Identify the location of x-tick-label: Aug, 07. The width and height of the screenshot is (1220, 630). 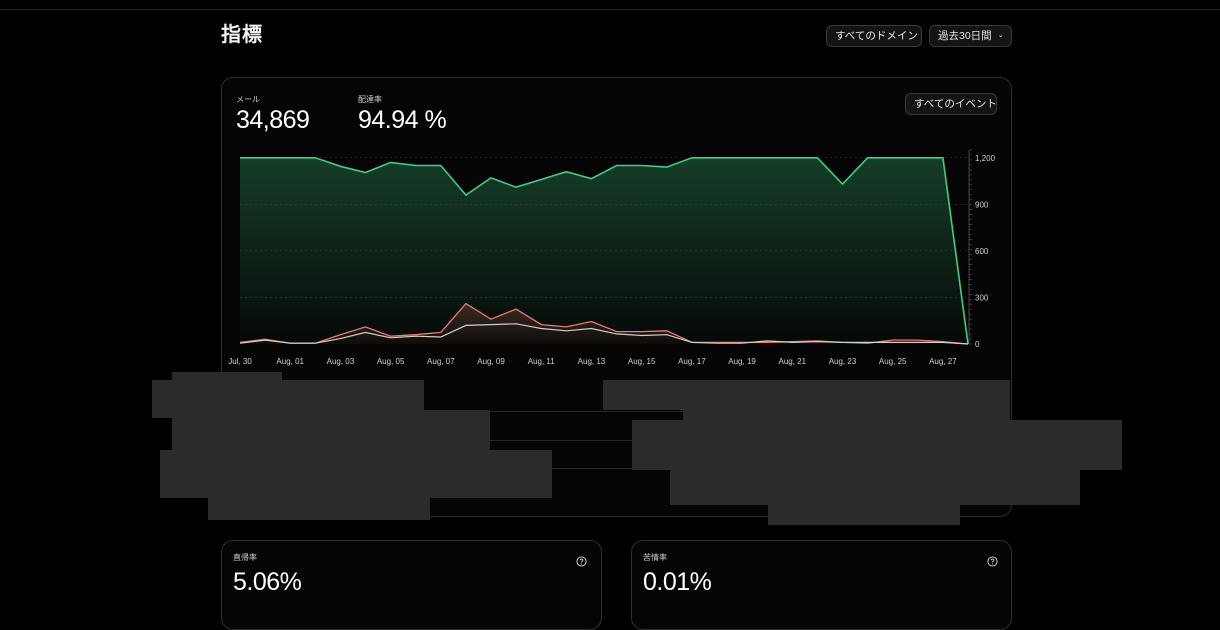
(441, 361).